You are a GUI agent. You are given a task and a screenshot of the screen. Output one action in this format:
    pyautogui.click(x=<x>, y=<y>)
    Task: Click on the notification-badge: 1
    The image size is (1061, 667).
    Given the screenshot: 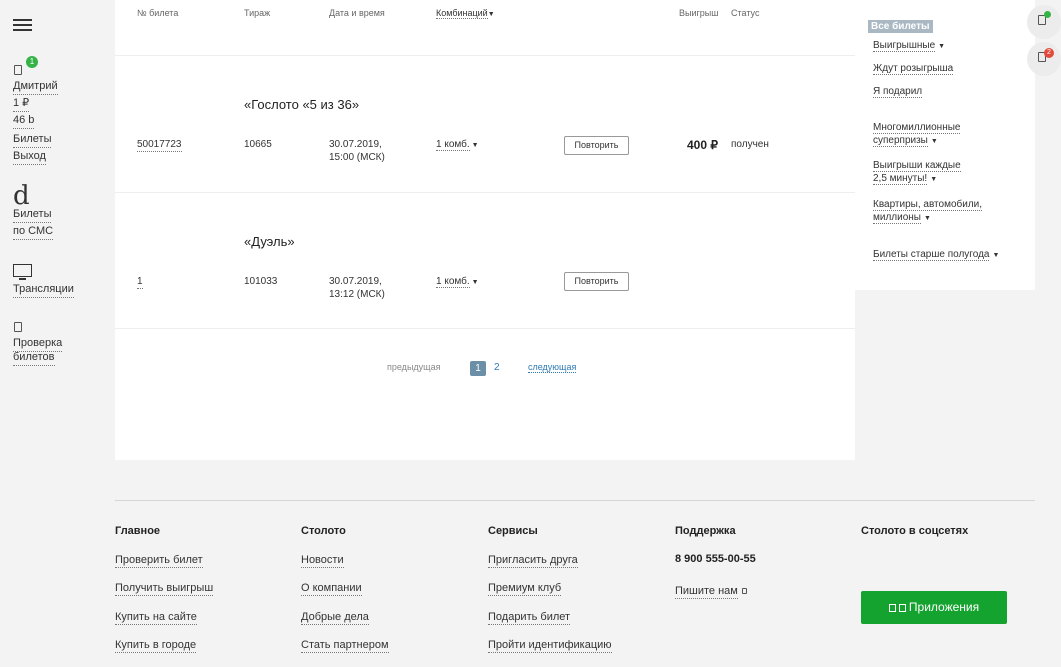 What is the action you would take?
    pyautogui.click(x=32, y=62)
    